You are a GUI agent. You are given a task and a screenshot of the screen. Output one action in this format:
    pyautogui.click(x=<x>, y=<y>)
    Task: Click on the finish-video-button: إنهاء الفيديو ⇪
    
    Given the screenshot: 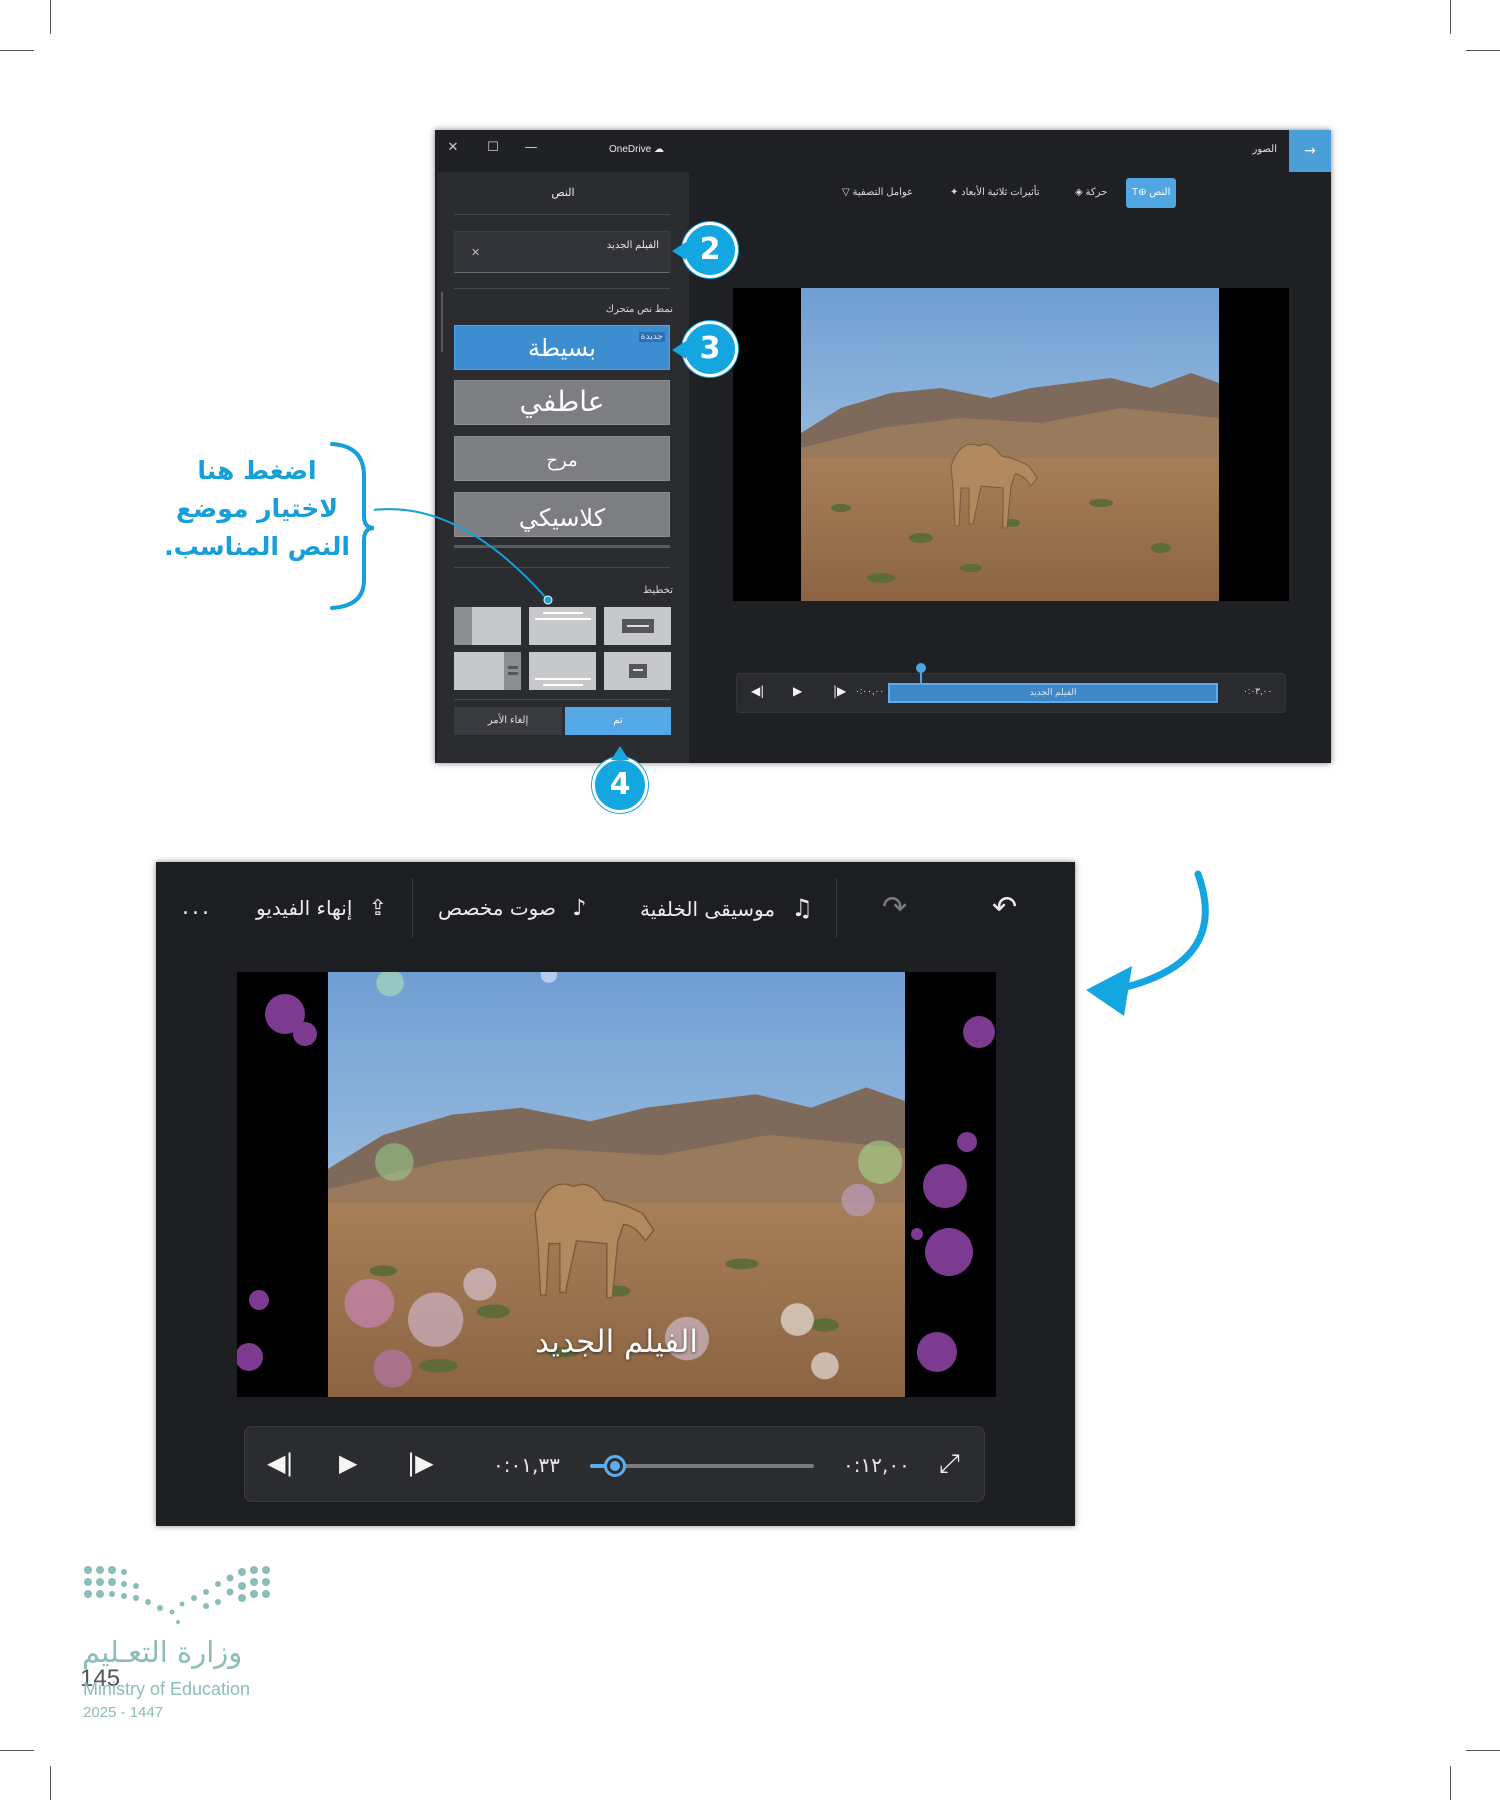 What is the action you would take?
    pyautogui.click(x=321, y=908)
    